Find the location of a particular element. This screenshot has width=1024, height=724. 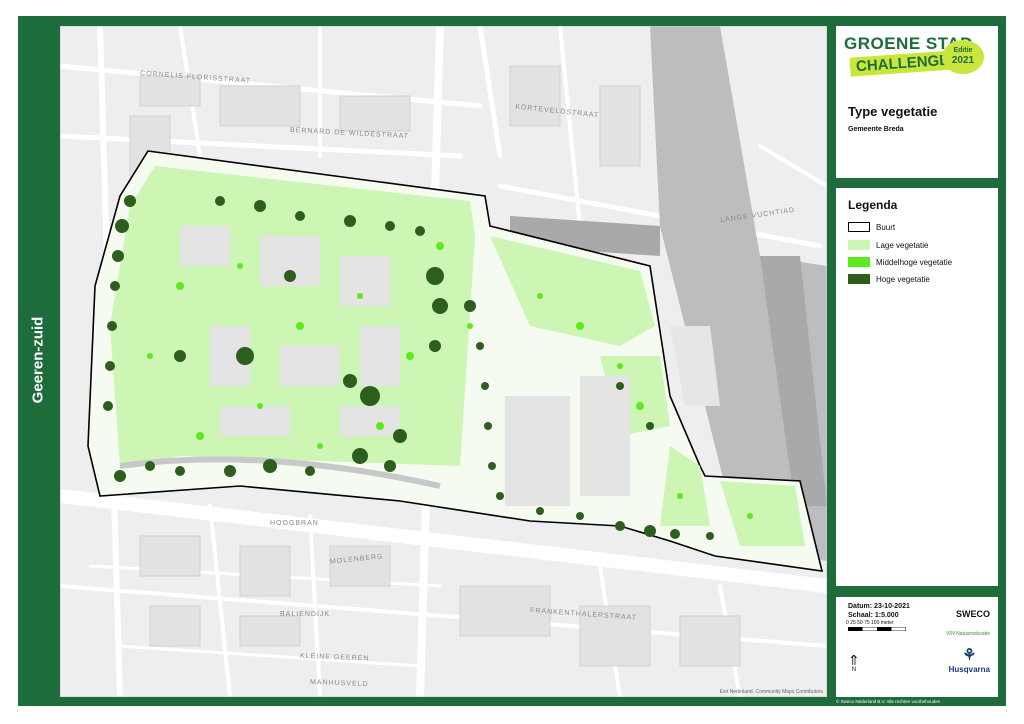

map-scale: Schaal: 1:5.000 is located at coordinates (873, 615).